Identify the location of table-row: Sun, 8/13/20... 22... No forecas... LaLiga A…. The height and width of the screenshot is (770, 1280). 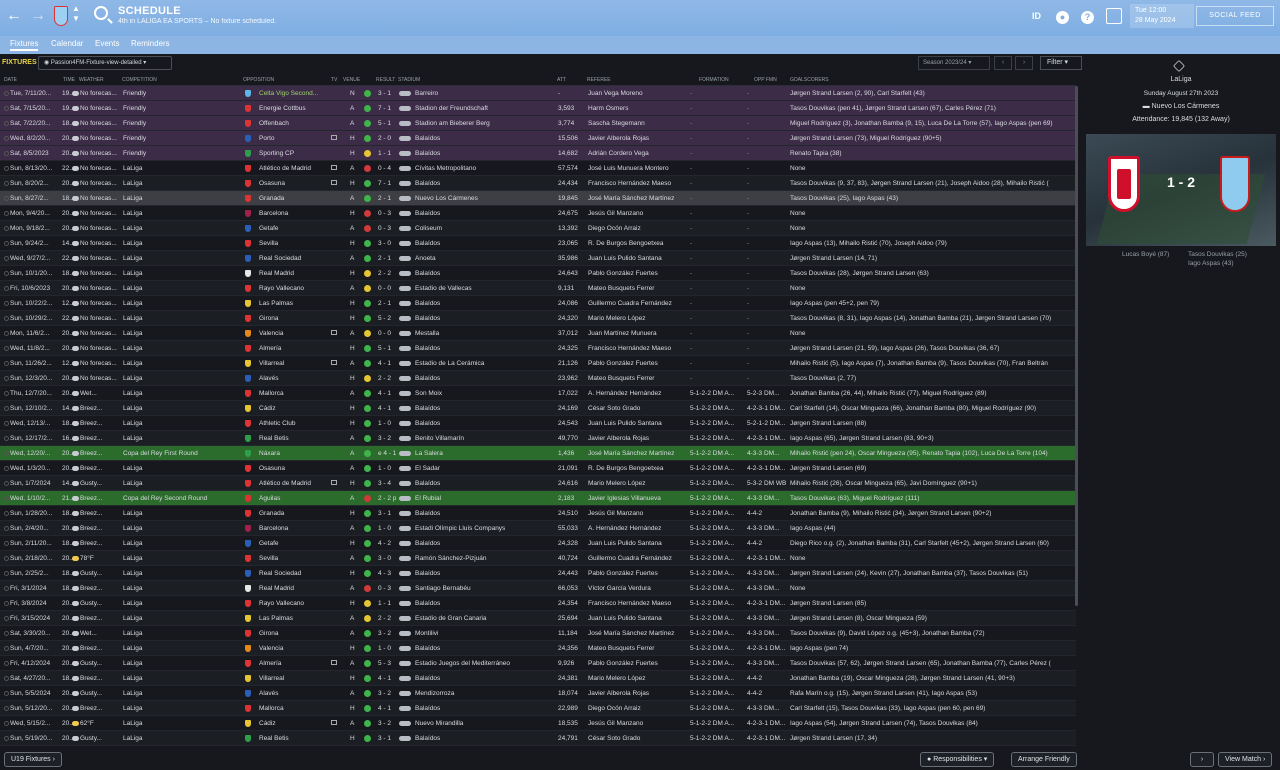
(538, 168).